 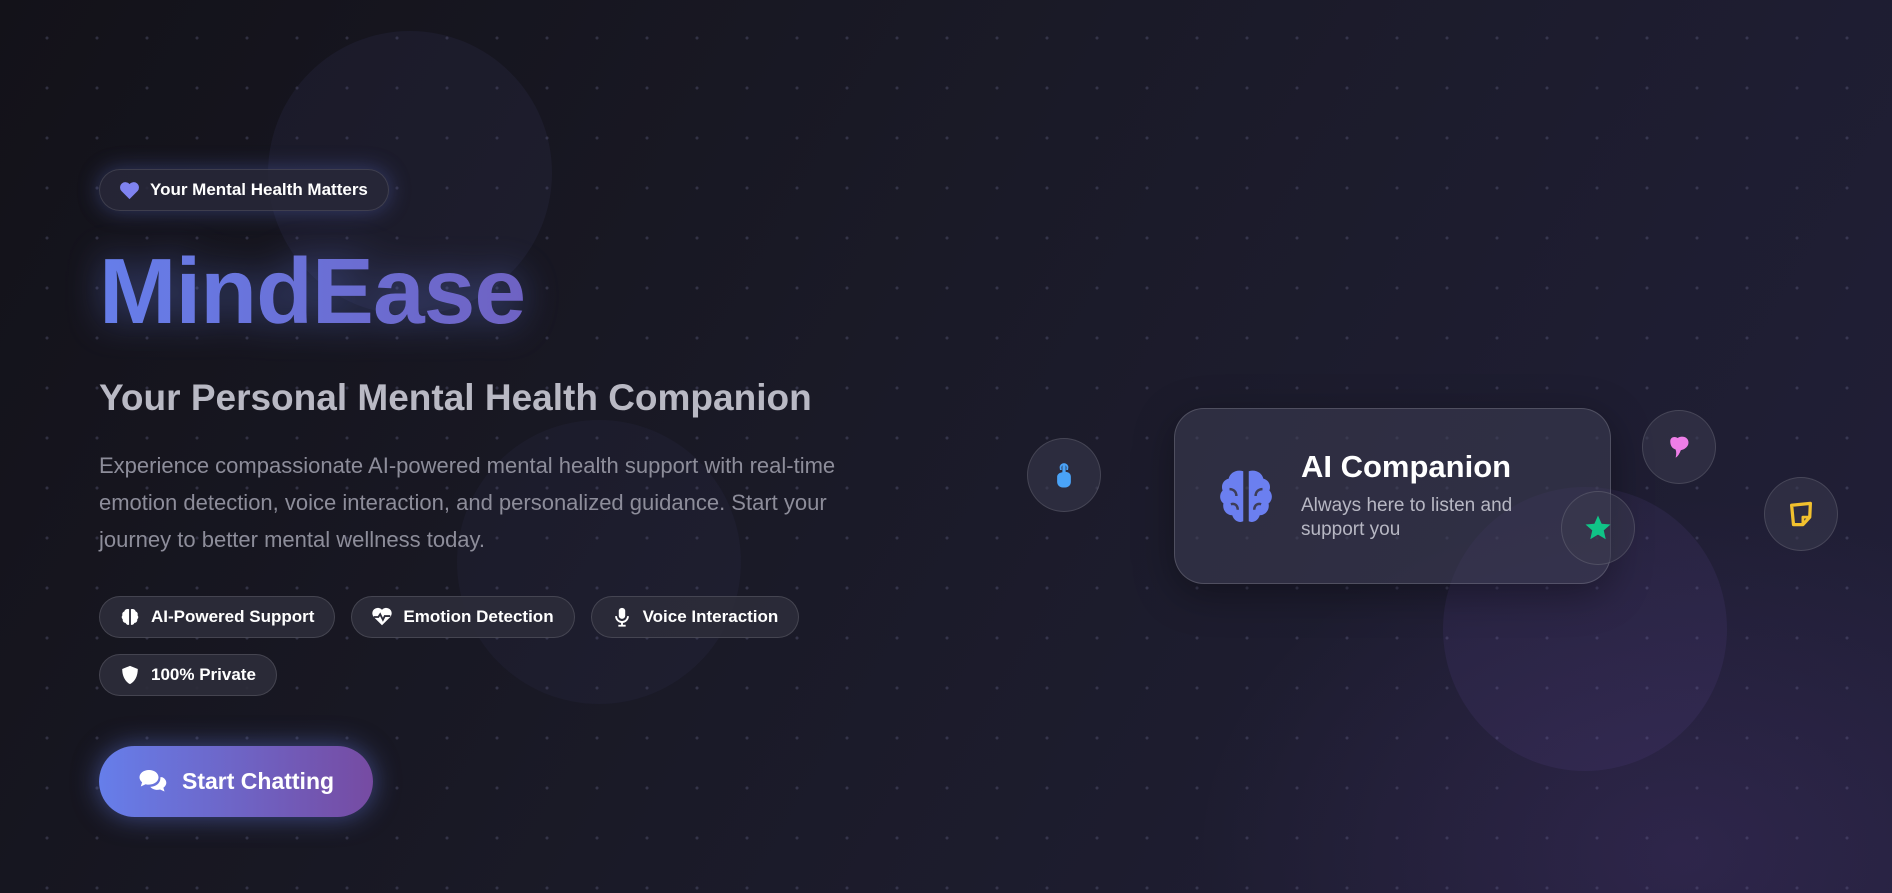 I want to click on sticky-note-icon, so click(x=1801, y=514).